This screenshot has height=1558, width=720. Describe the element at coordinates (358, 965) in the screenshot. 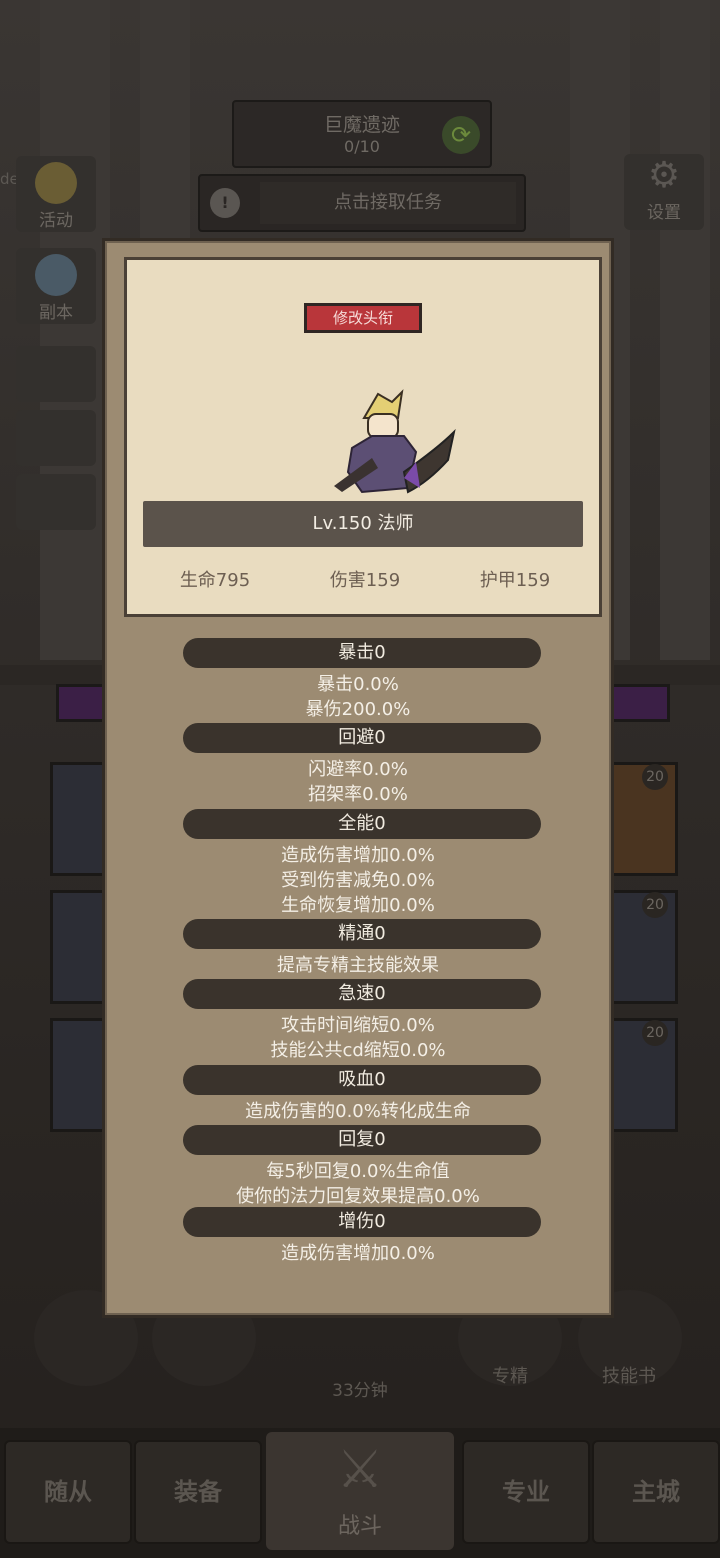

I see `section-line: 提高专精主技能效果` at that location.